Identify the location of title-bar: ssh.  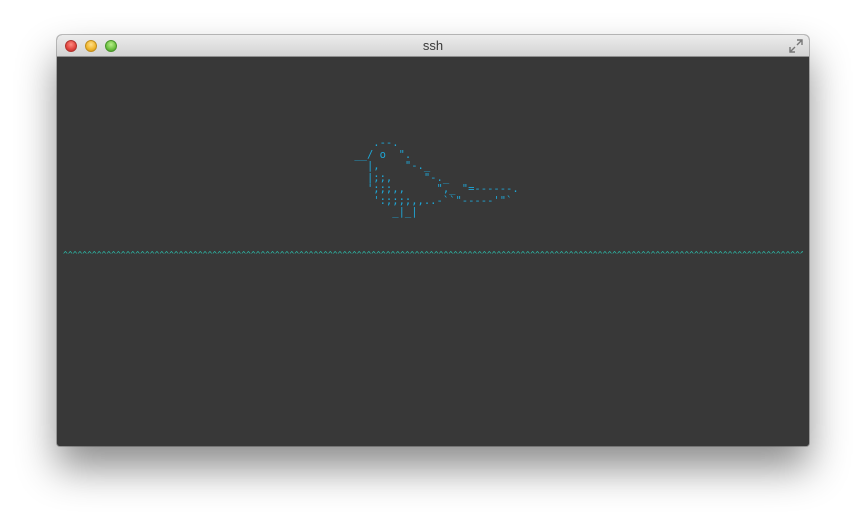
(433, 46).